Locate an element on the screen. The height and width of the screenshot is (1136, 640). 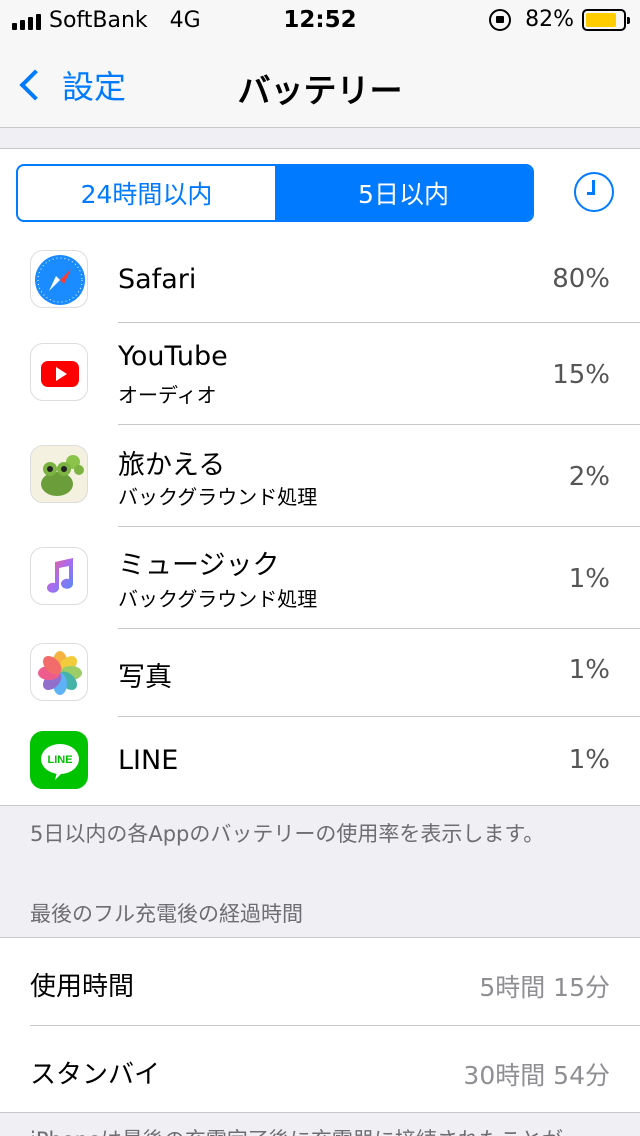
segment-area: 24時間以内 5日以内 is located at coordinates (320, 192).